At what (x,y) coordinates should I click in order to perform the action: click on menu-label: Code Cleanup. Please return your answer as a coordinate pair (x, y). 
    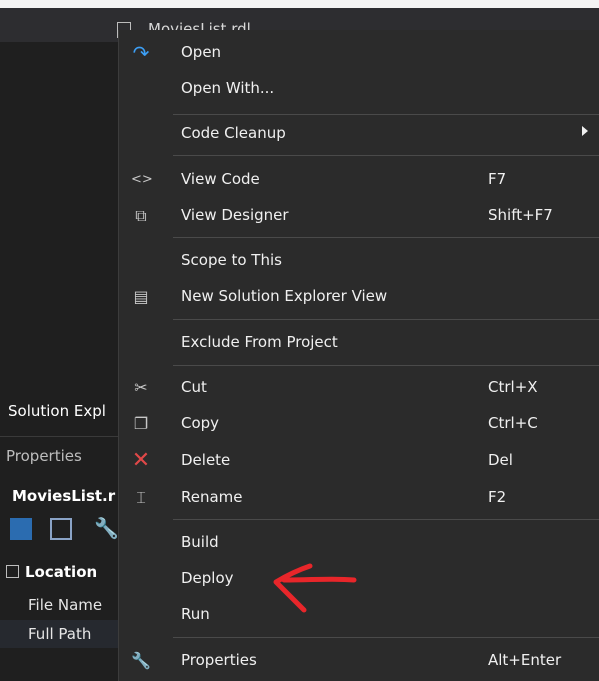
    Looking at the image, I should click on (233, 133).